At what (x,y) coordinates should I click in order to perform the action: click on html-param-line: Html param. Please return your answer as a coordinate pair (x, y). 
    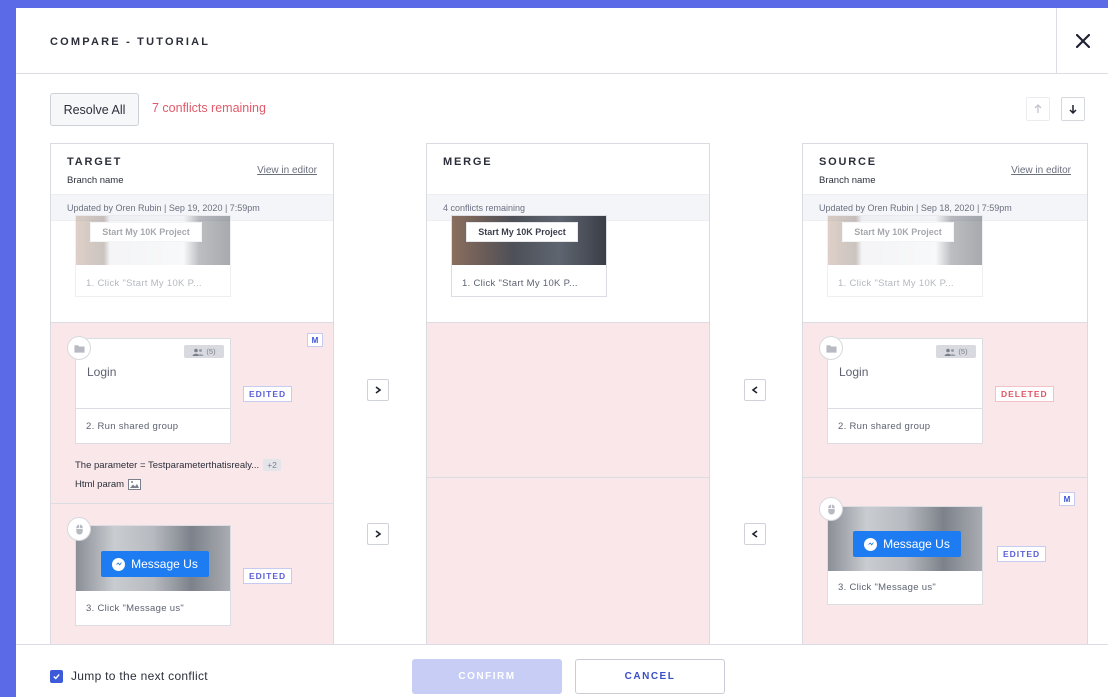
    Looking at the image, I should click on (108, 484).